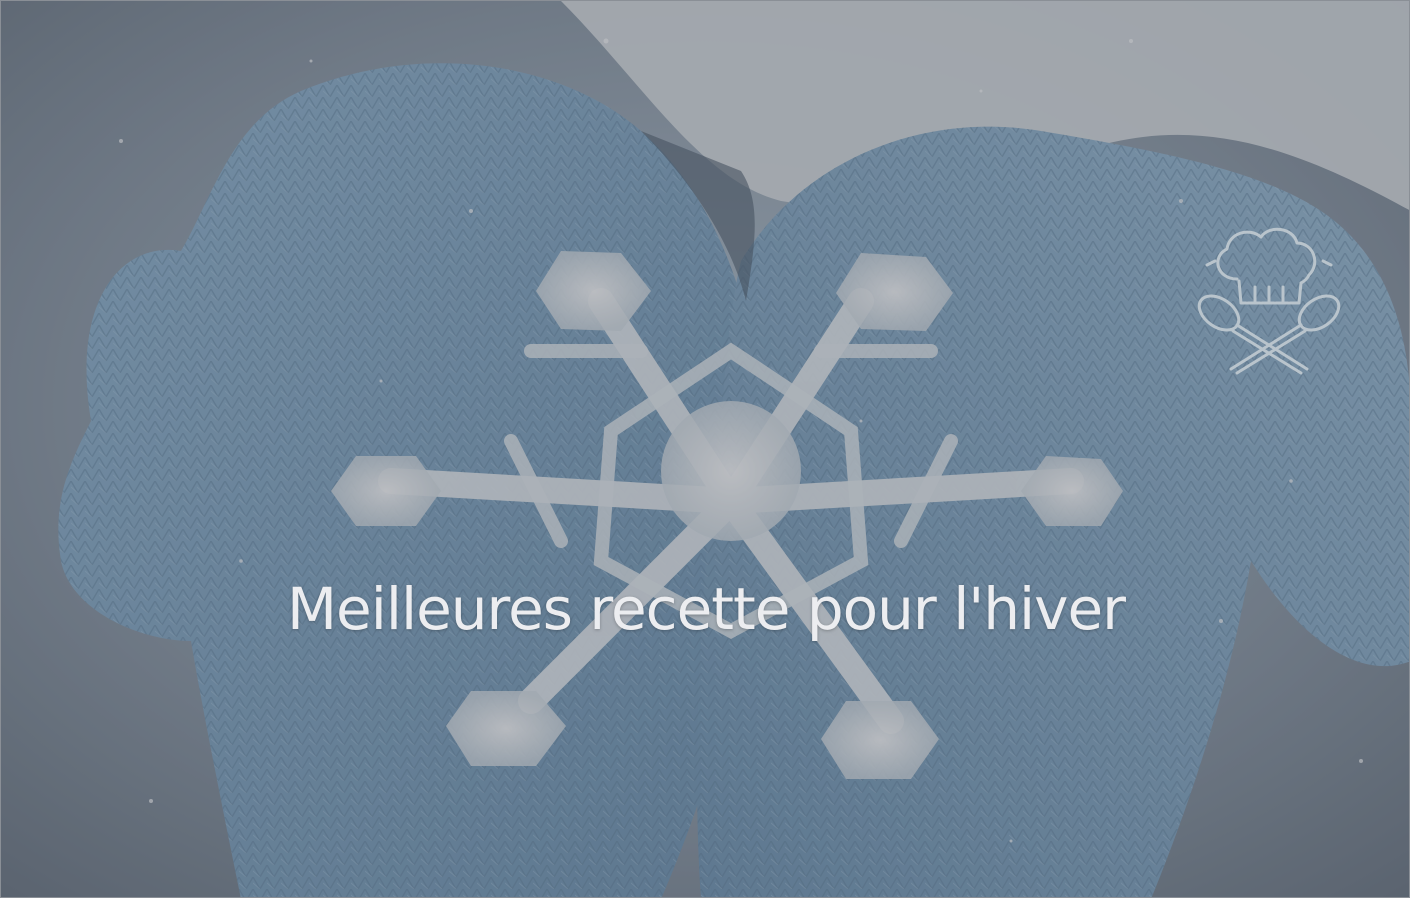  I want to click on chef-hat-crossed-spoons-icon, so click(1269, 301).